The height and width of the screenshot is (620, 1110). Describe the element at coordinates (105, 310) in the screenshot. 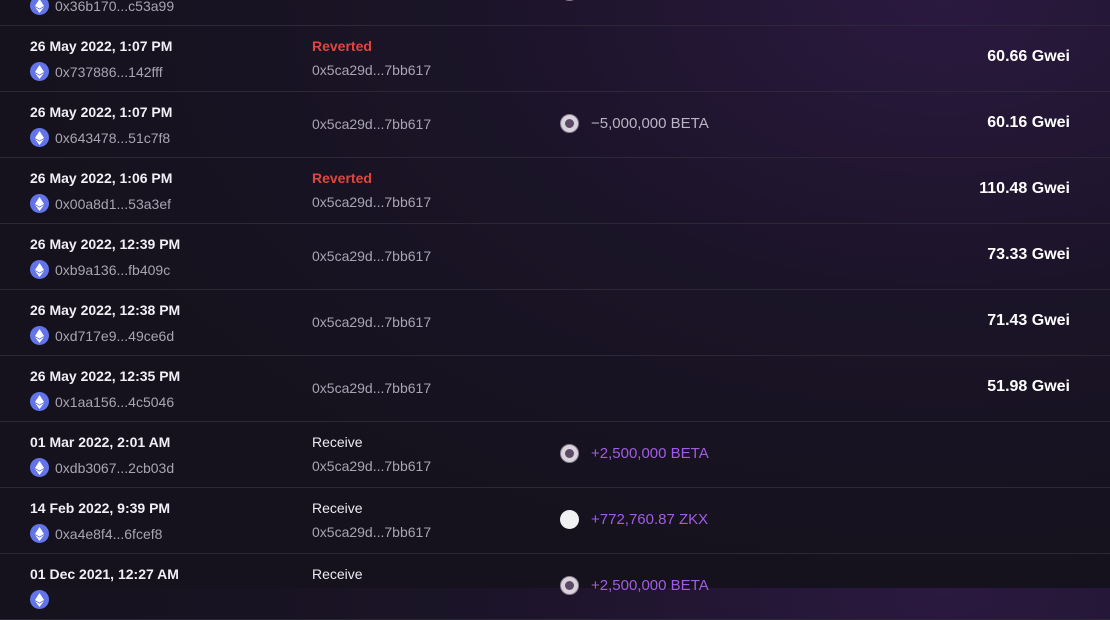

I see `tx-date: 26 May 2022, 12:38 PM` at that location.